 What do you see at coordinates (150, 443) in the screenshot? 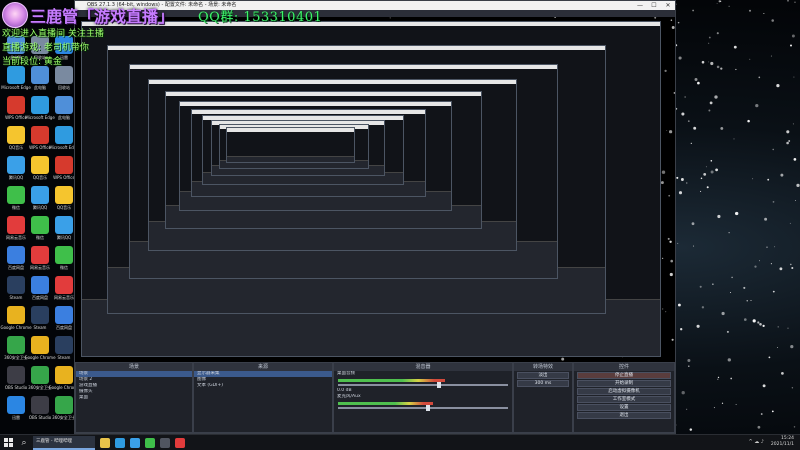
I see `wechat-icon` at bounding box center [150, 443].